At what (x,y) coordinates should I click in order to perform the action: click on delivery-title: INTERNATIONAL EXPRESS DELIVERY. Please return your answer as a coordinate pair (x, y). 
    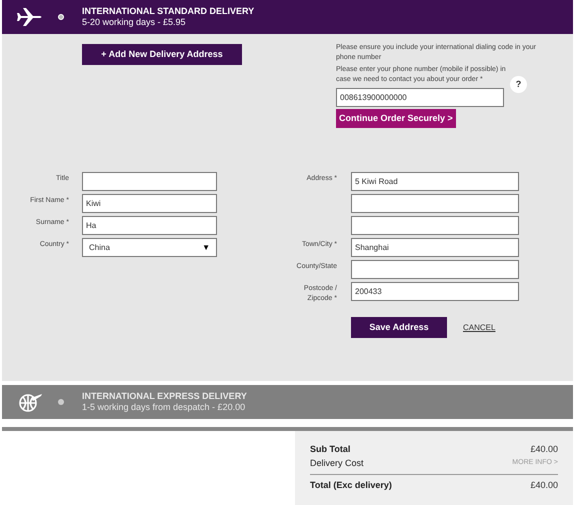
    Looking at the image, I should click on (164, 396).